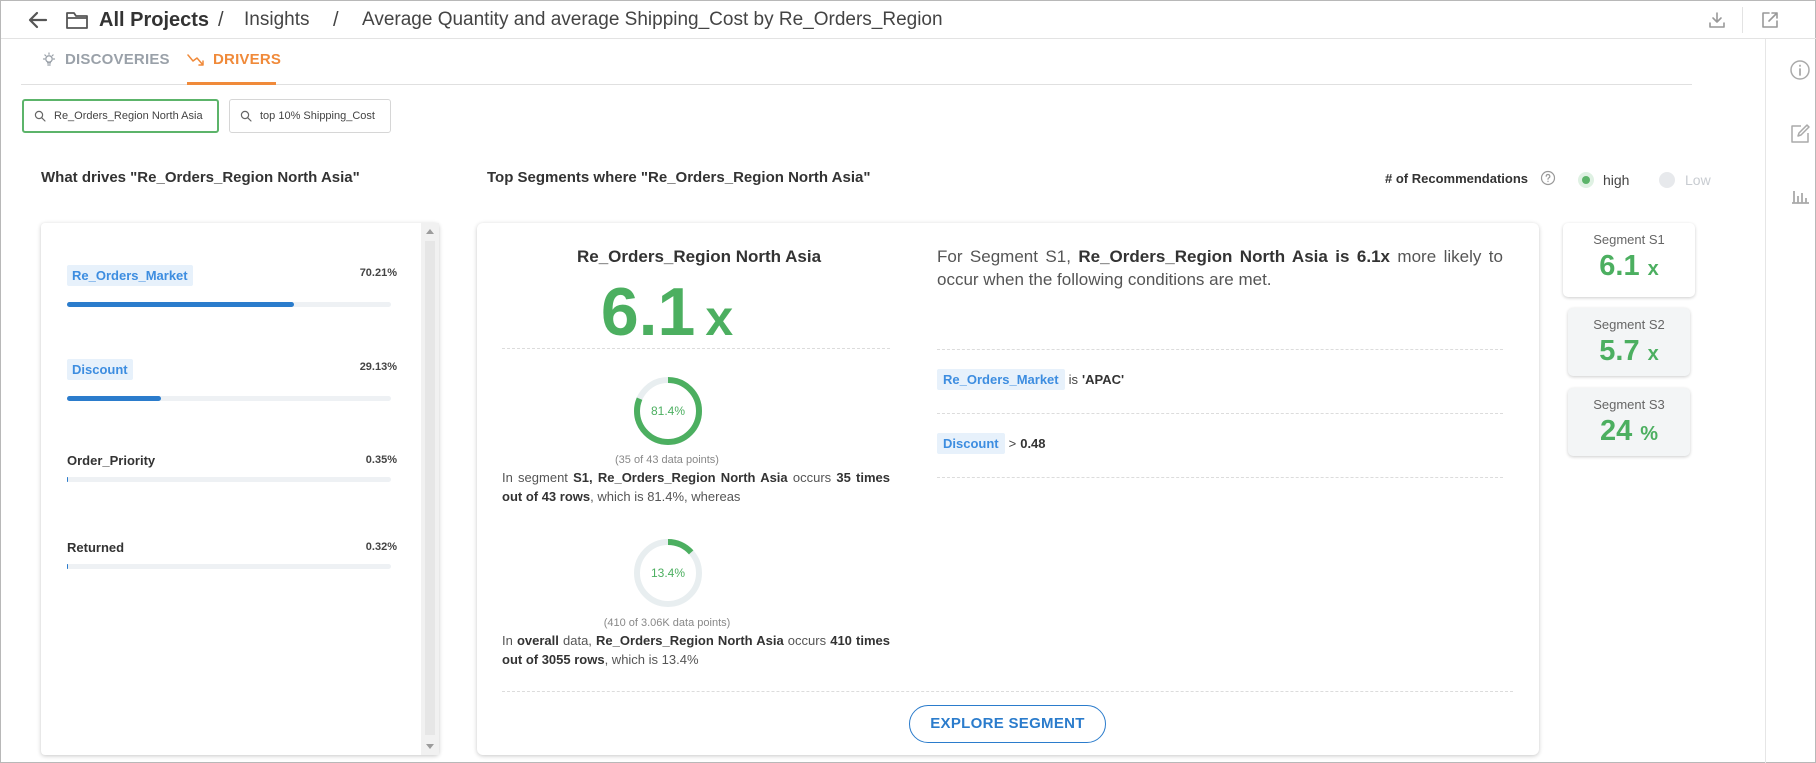 The width and height of the screenshot is (1816, 763). I want to click on right-rail-divider, so click(1765, 401).